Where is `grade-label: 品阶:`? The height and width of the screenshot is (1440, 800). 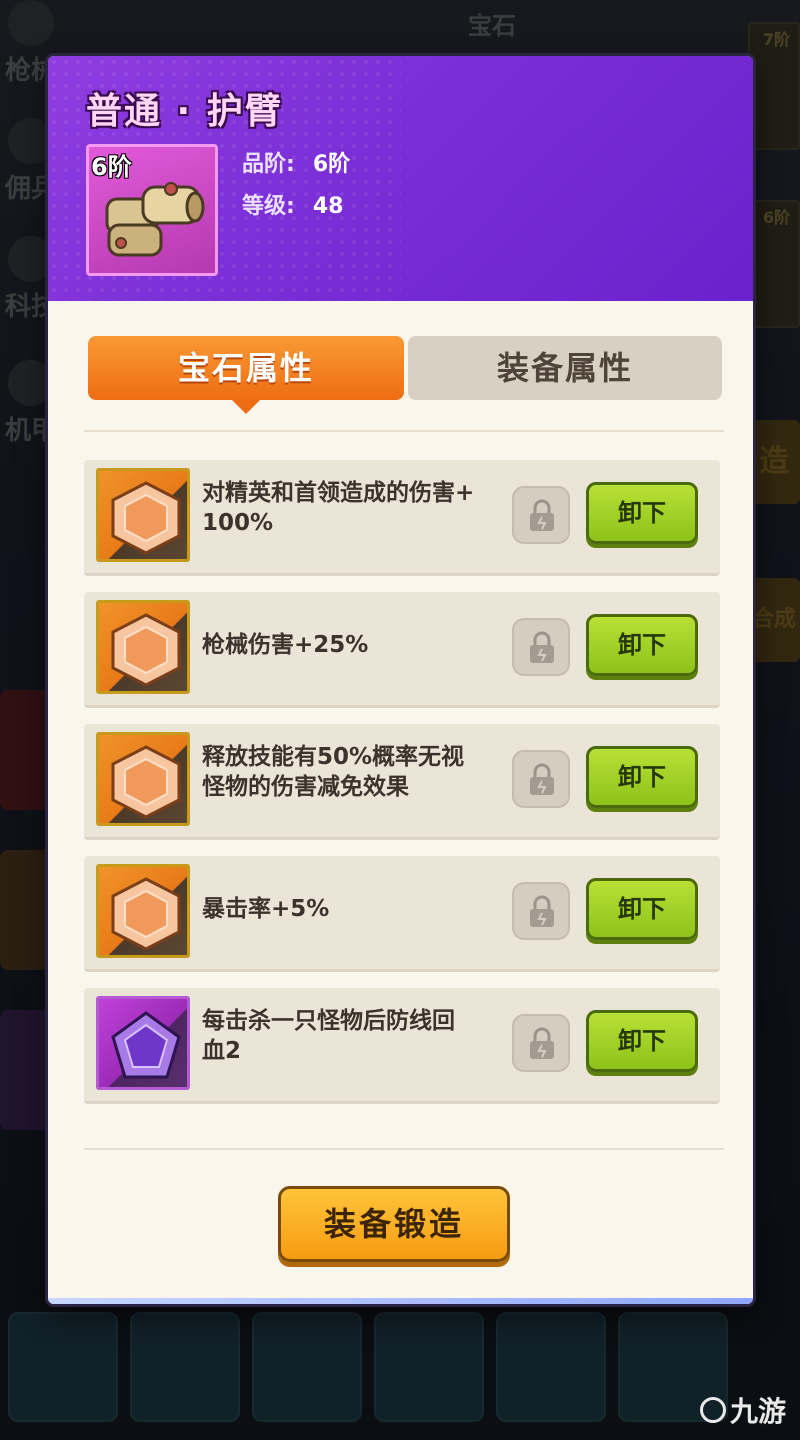 grade-label: 品阶: is located at coordinates (268, 164).